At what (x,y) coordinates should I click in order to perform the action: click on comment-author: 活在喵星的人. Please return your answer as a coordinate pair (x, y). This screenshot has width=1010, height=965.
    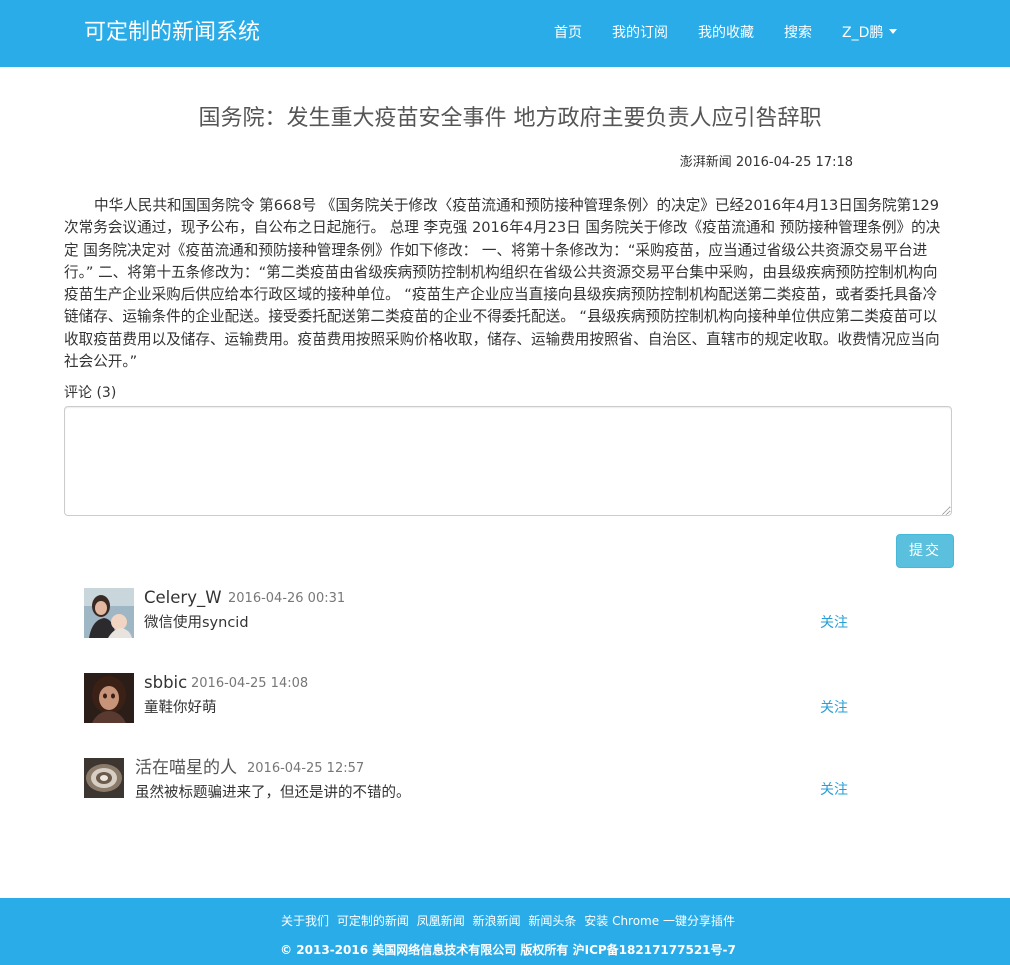
    Looking at the image, I should click on (186, 768).